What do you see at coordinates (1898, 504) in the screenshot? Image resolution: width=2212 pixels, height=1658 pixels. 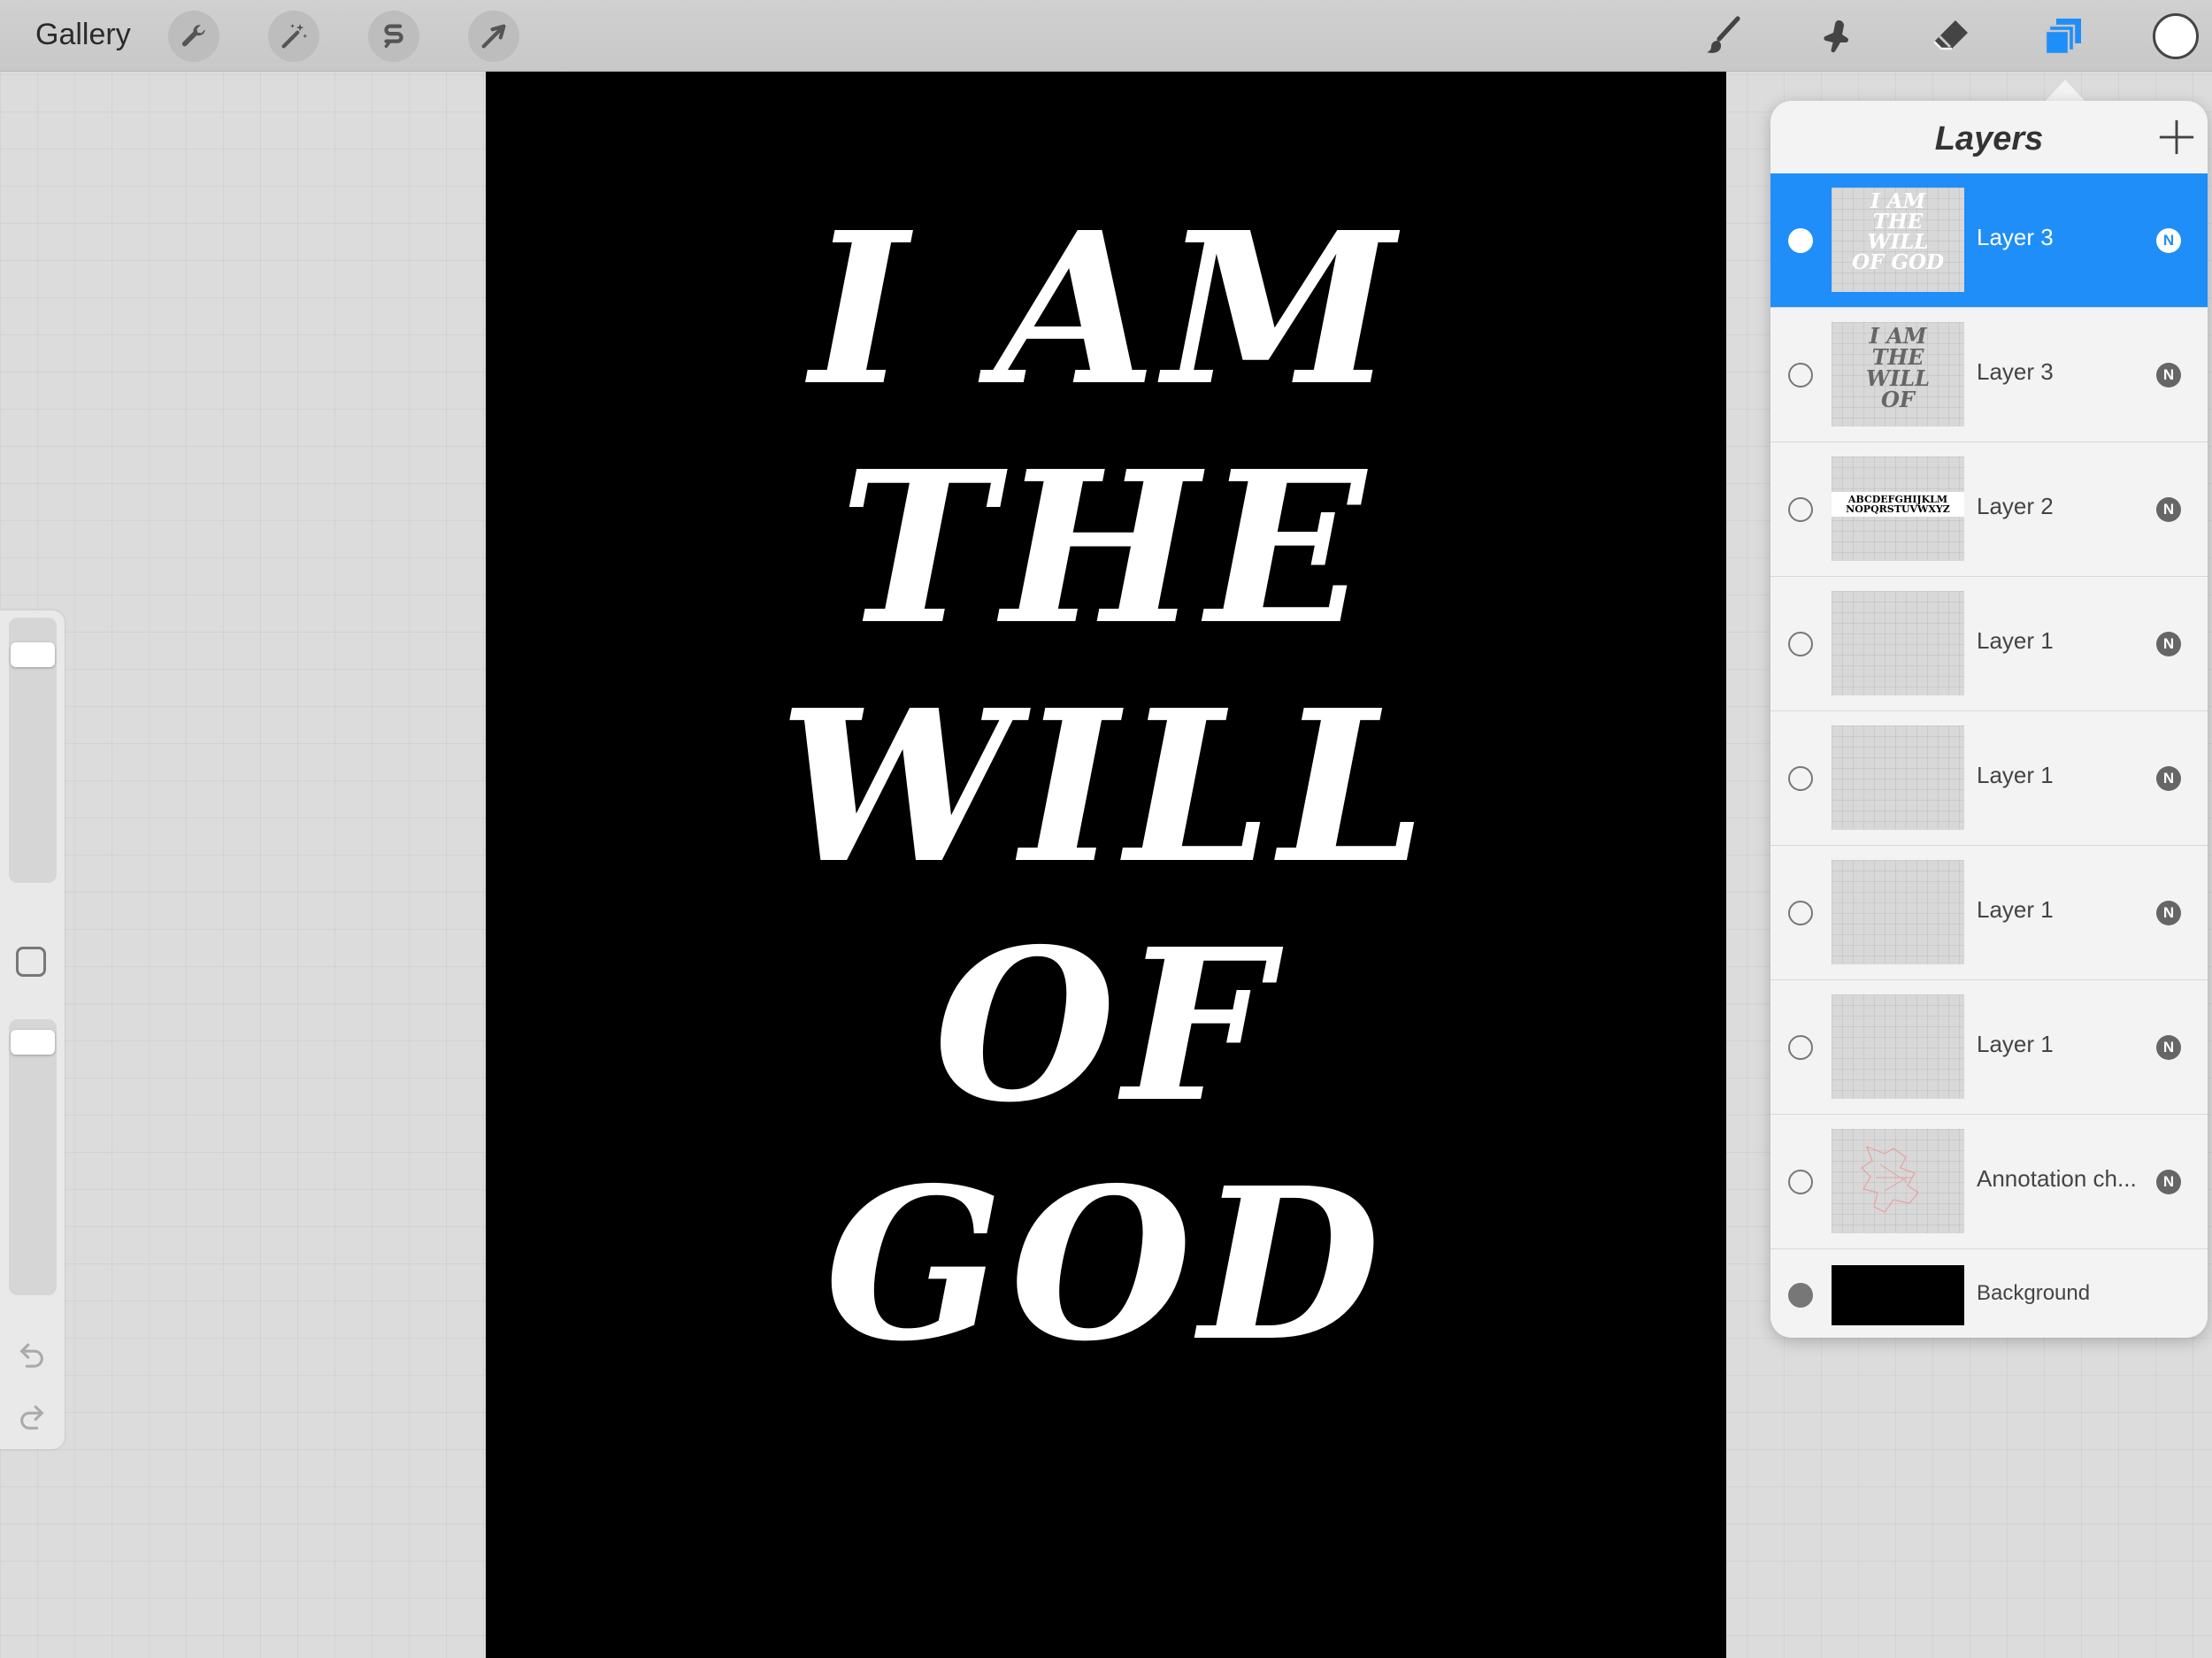 I see `thumbnail-text: ABCDEFGHIJKLM NOPQRSTUVWXYZ` at bounding box center [1898, 504].